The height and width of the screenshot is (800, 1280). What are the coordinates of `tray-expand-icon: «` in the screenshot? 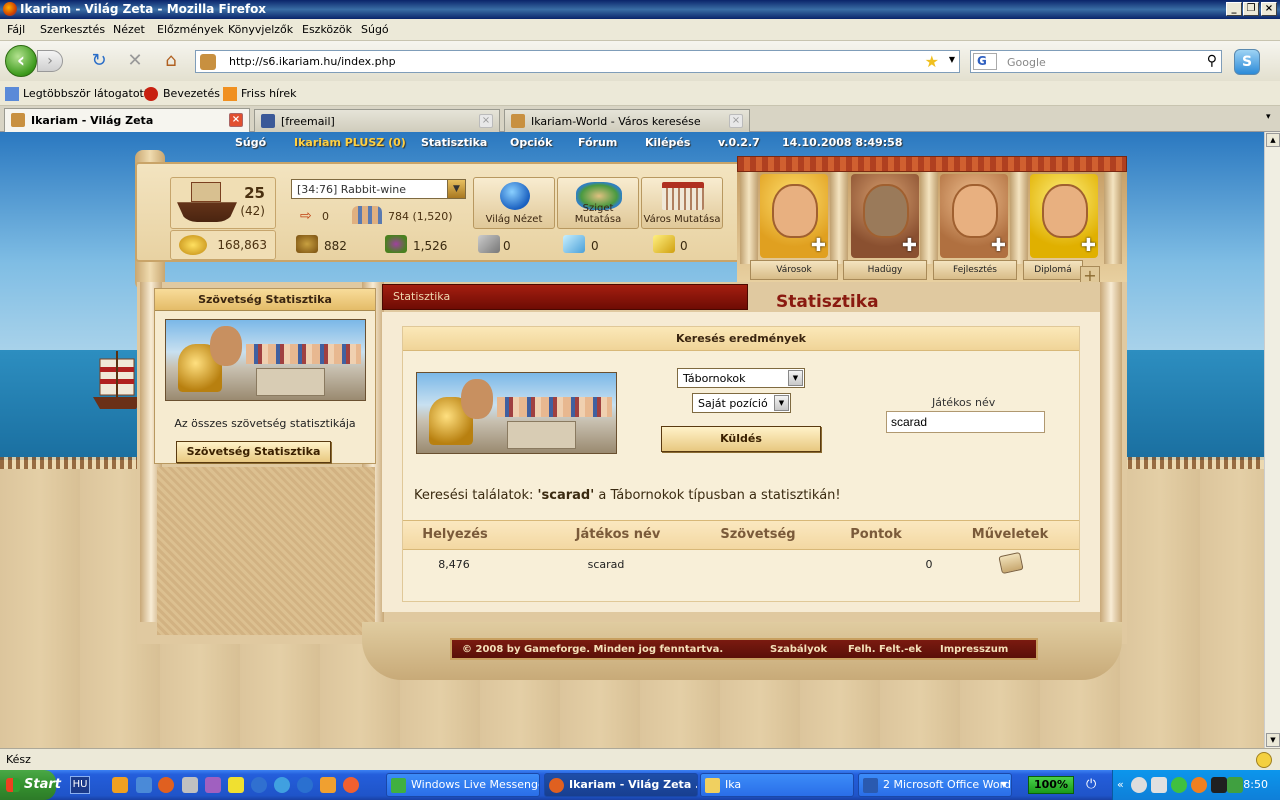 It's located at (1120, 784).